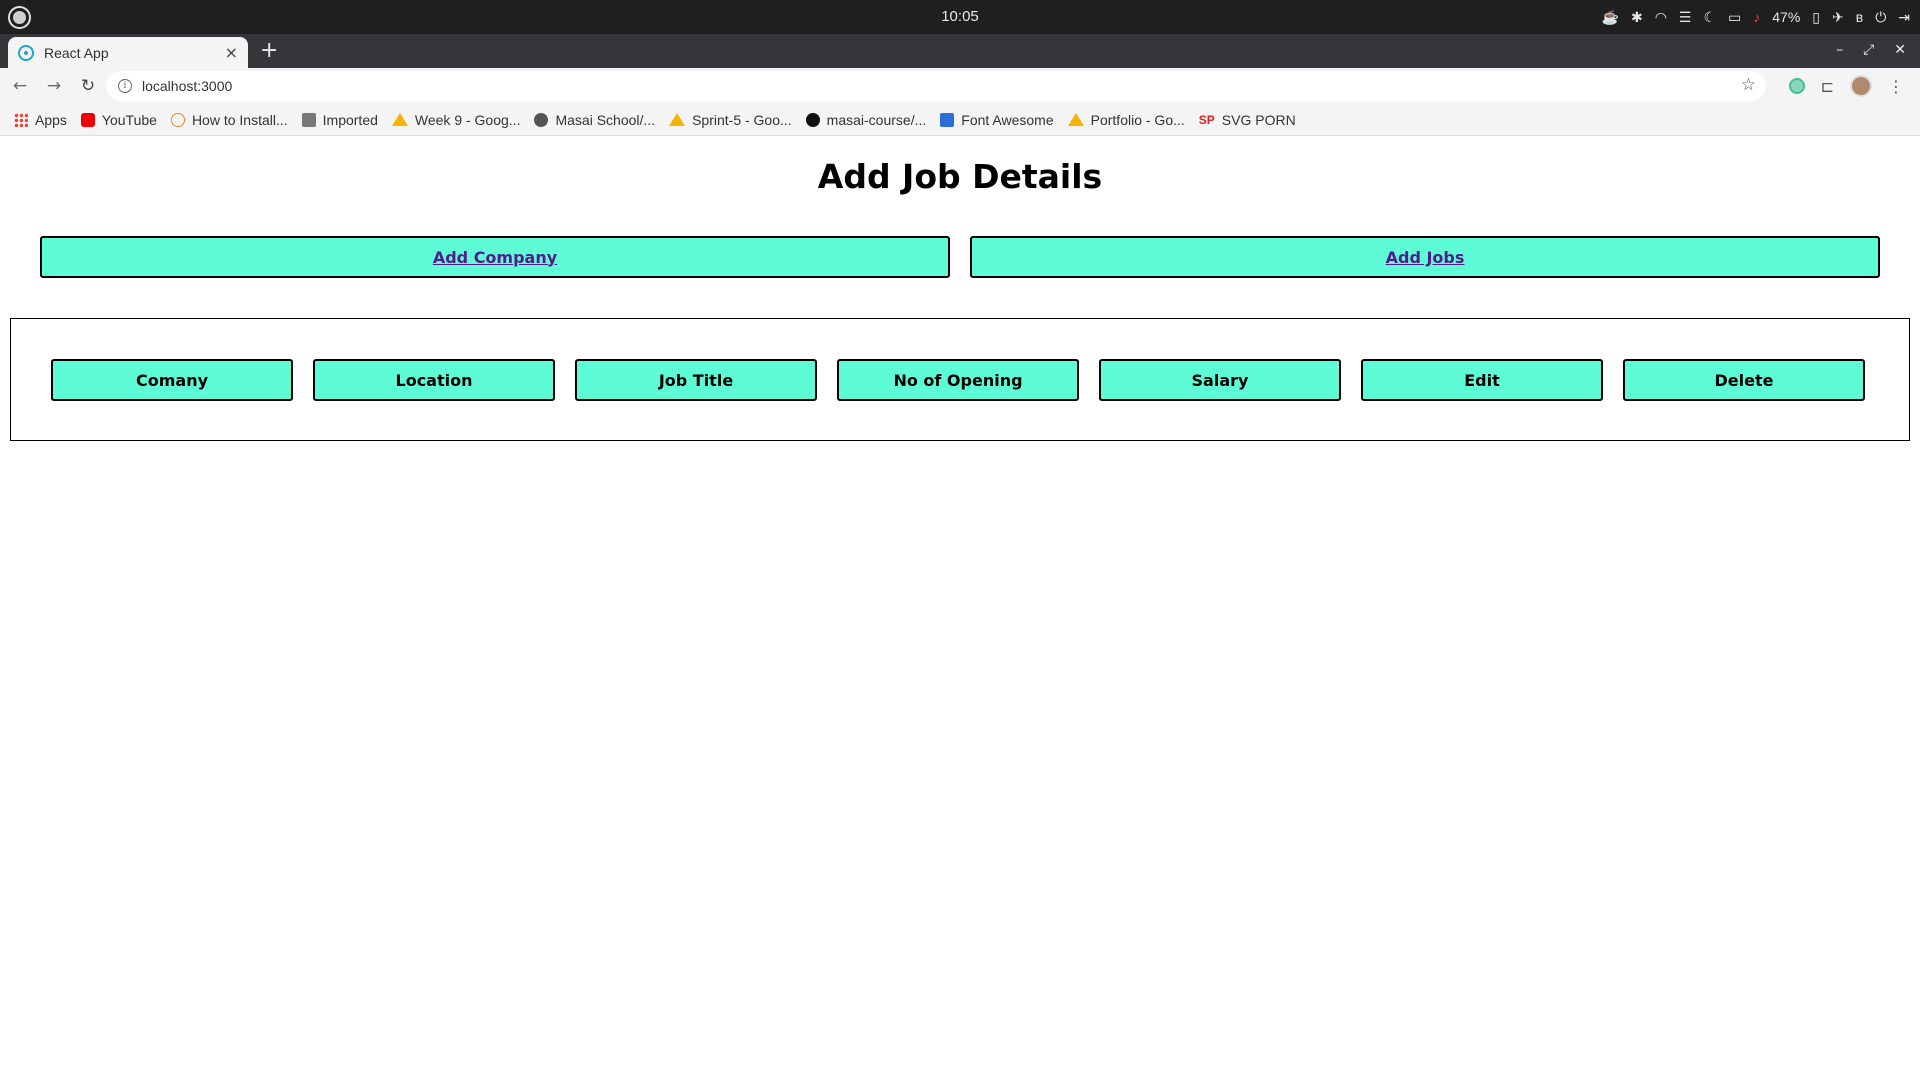 The image size is (1920, 1080). I want to click on bookmark-svg-porn: SP SVG PORN, so click(1247, 120).